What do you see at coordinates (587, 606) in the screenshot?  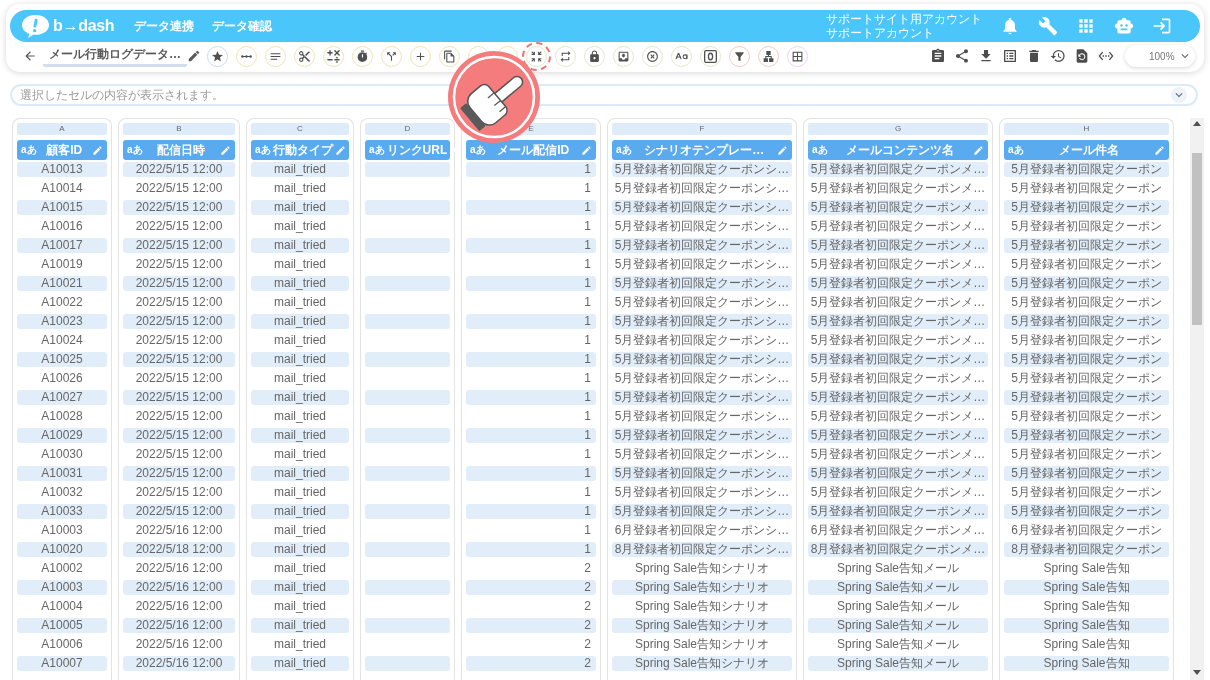 I see `table-cell-text: 2` at bounding box center [587, 606].